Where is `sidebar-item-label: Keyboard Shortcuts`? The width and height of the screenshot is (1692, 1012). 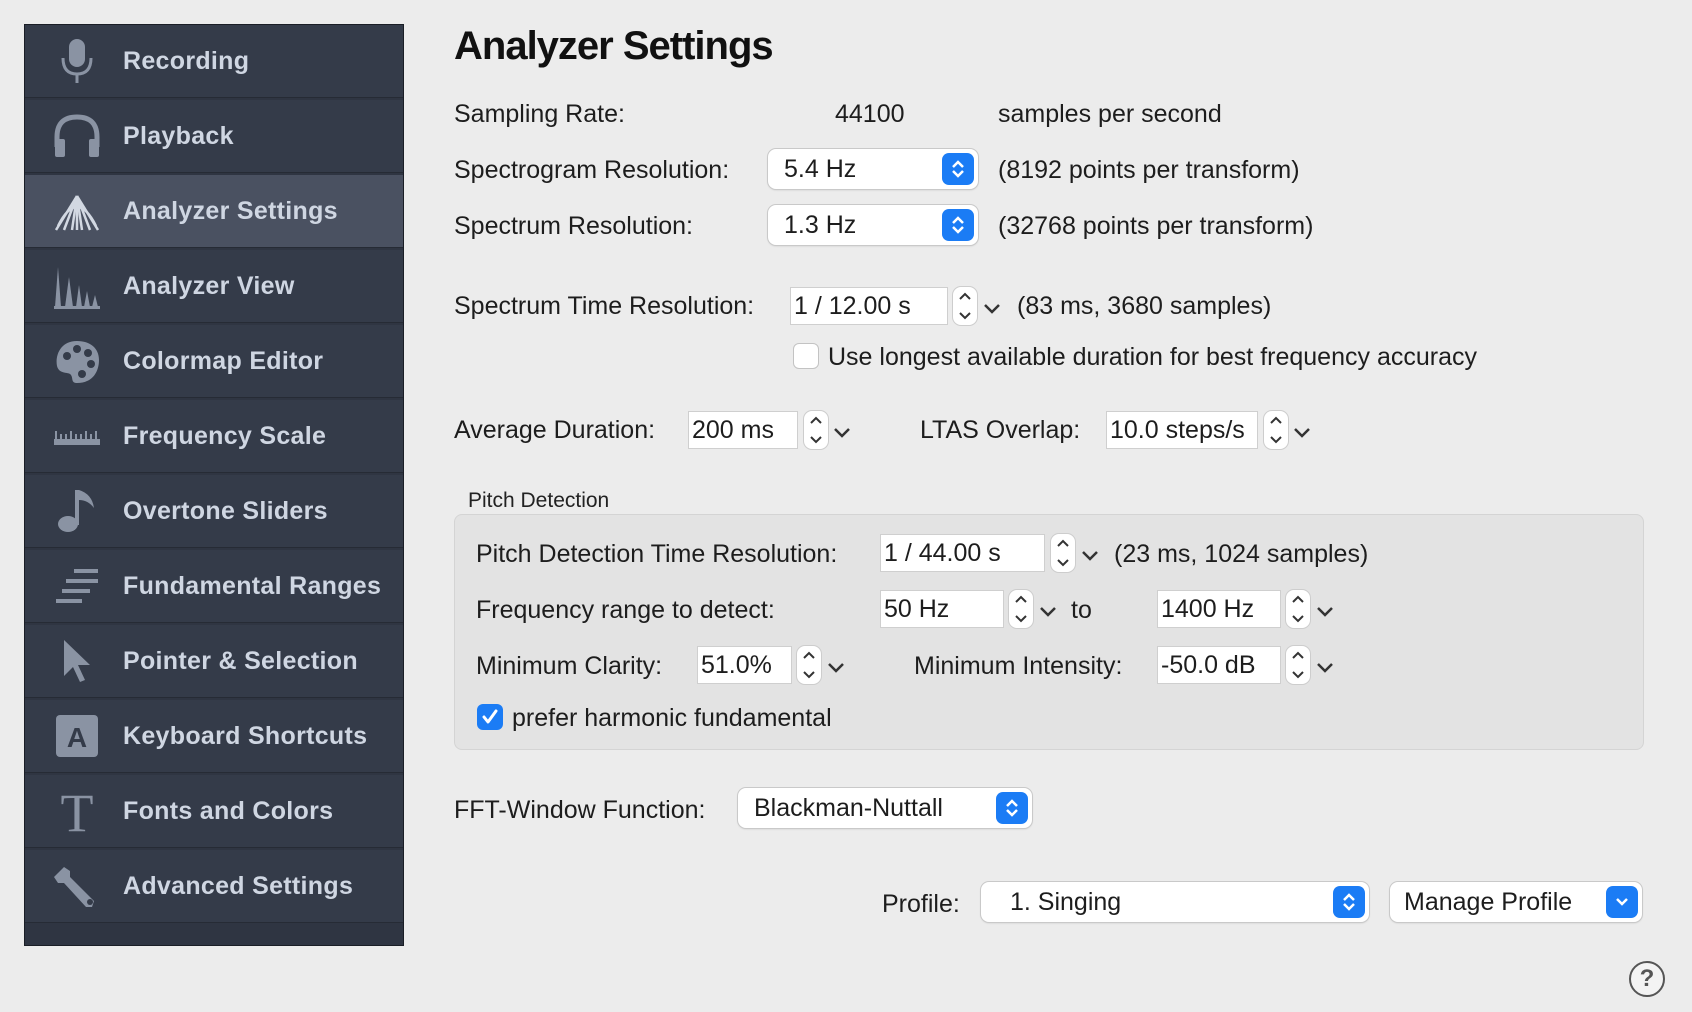 sidebar-item-label: Keyboard Shortcuts is located at coordinates (245, 735).